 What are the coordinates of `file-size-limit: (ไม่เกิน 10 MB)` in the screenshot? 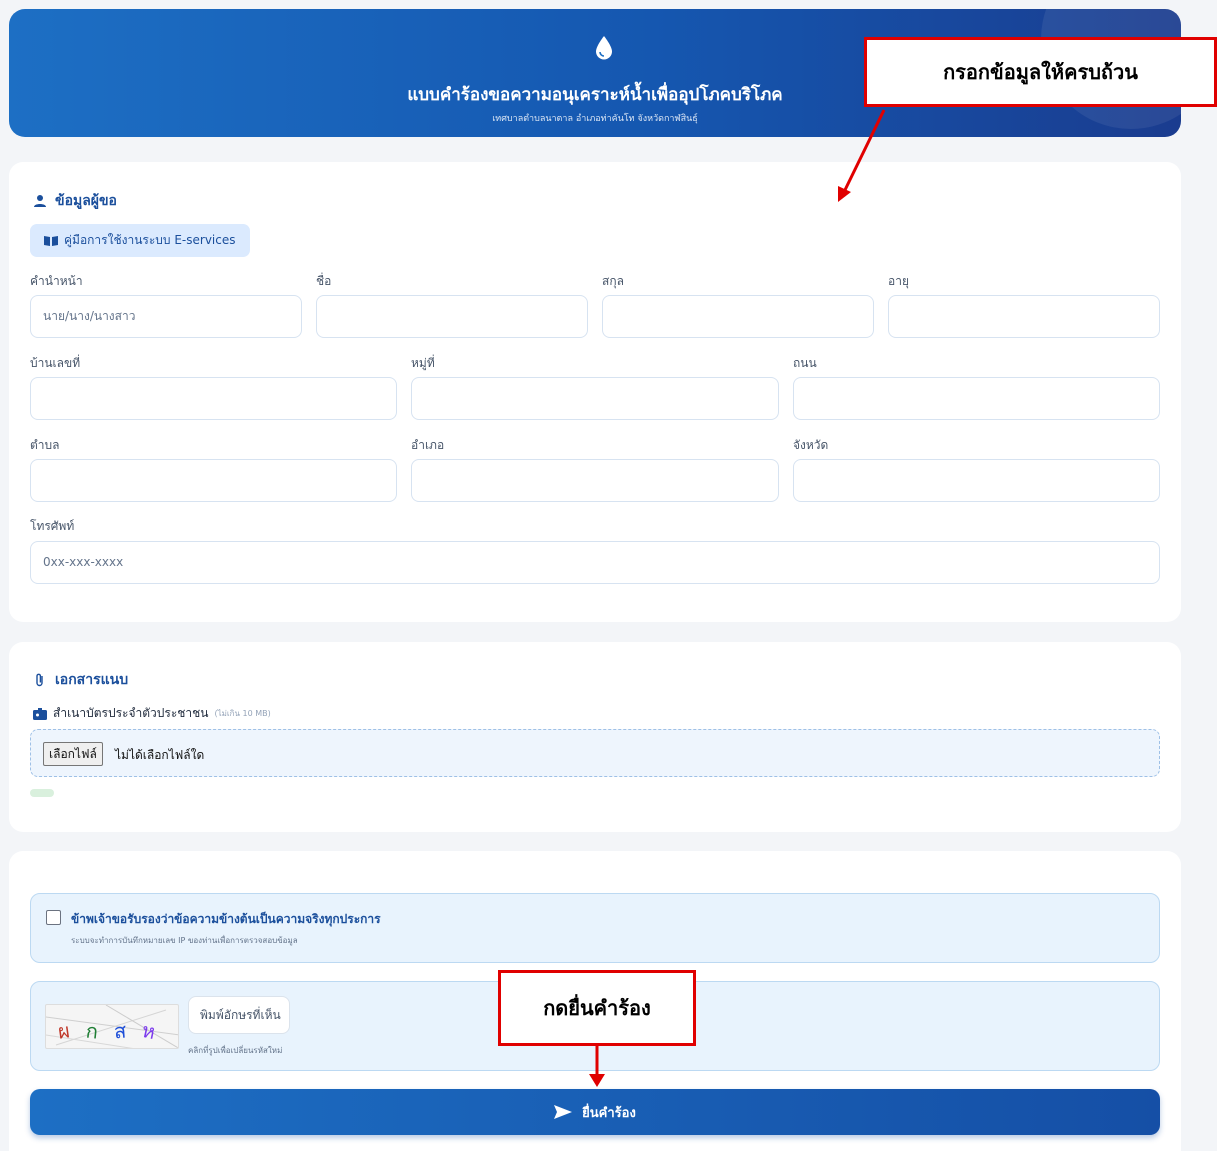 It's located at (242, 713).